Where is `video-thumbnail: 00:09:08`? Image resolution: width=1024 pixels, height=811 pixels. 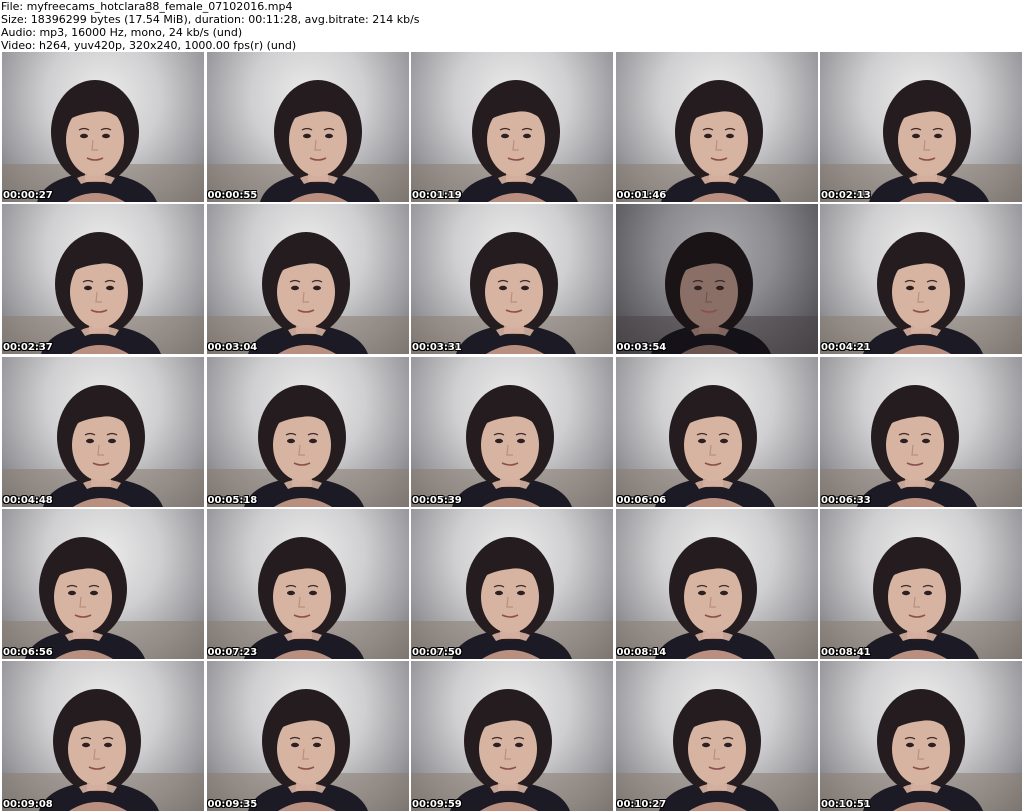
video-thumbnail: 00:09:08 is located at coordinates (103, 736).